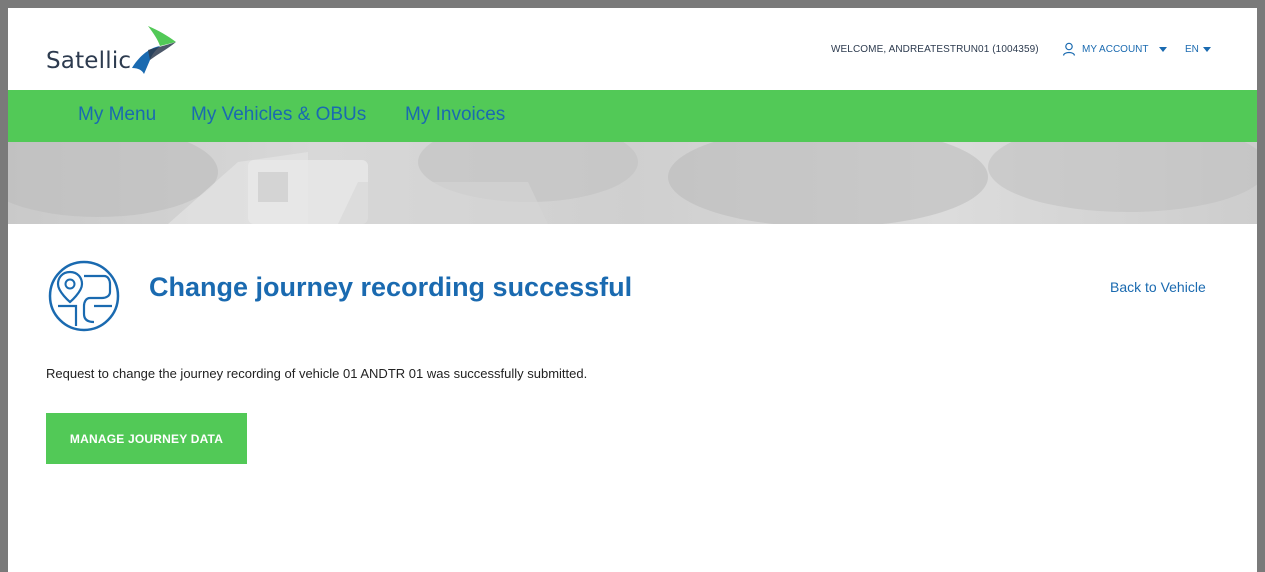 The width and height of the screenshot is (1265, 572). I want to click on nav-item-my-invoices: My Invoices, so click(455, 115).